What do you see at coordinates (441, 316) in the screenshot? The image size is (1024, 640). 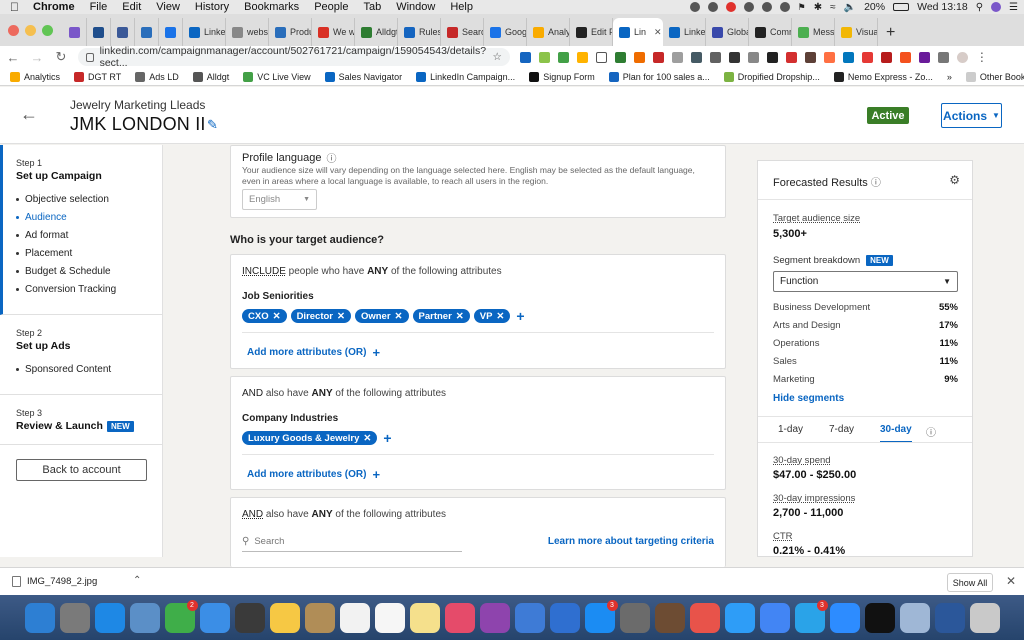 I see `pill-partner: Partner ✕` at bounding box center [441, 316].